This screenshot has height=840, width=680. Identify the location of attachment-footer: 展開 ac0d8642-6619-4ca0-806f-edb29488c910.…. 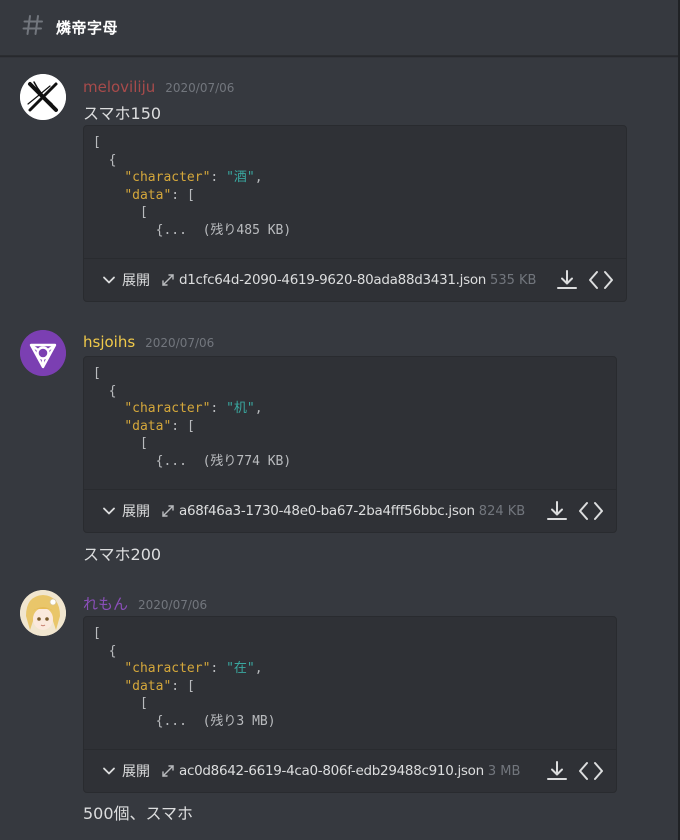
(350, 770).